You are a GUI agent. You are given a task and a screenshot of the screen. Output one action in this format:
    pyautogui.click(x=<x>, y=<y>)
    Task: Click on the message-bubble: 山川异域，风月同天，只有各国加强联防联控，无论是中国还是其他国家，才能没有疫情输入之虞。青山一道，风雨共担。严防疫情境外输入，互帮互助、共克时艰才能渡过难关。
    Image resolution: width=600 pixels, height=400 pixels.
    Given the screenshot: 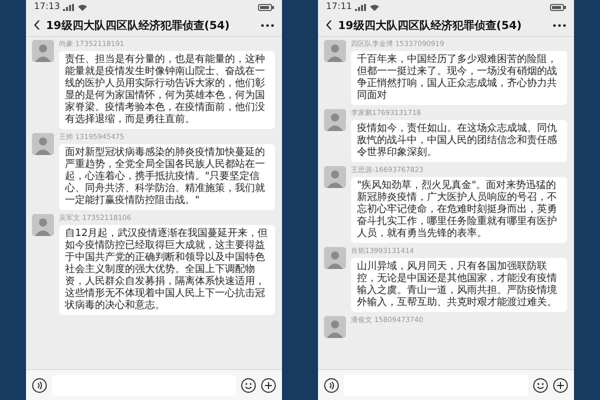 What is the action you would take?
    pyautogui.click(x=459, y=285)
    